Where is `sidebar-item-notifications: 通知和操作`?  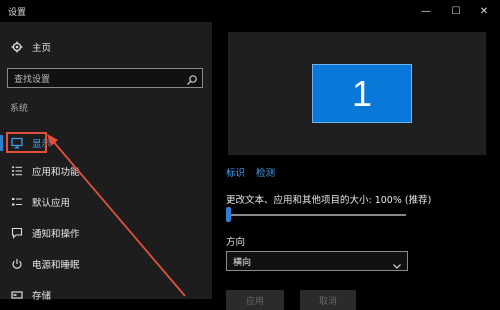 sidebar-item-notifications: 通知和操作 is located at coordinates (106, 233).